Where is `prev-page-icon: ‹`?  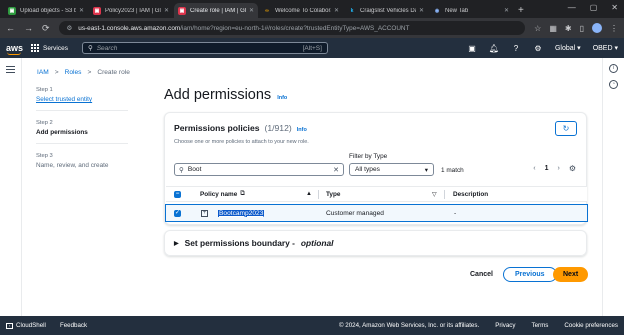
prev-page-icon: ‹ is located at coordinates (534, 168).